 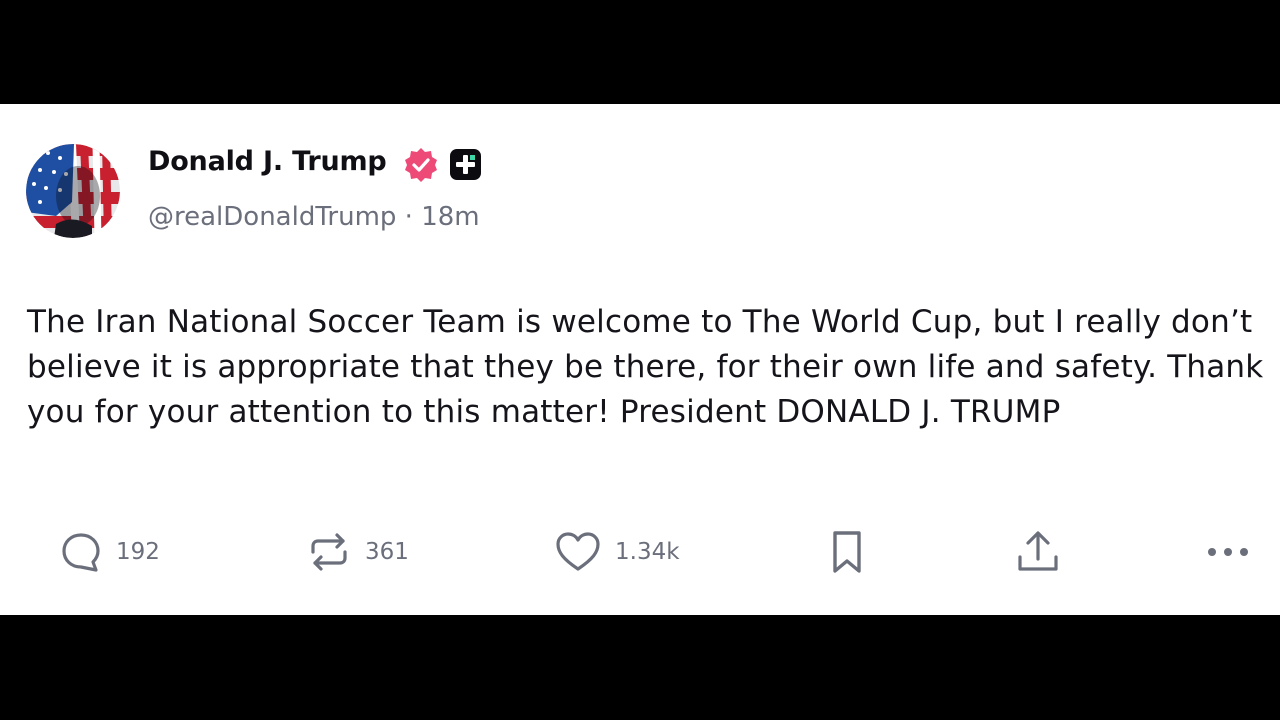 I want to click on more-dots-icon, so click(x=1228, y=552).